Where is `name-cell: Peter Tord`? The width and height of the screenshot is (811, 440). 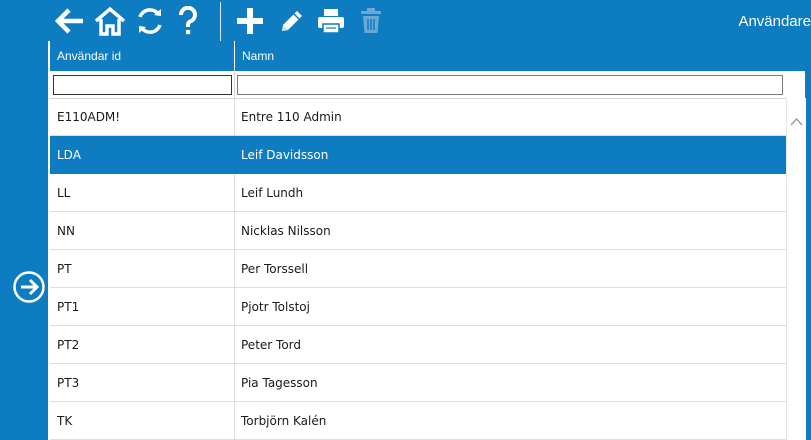 name-cell: Peter Tord is located at coordinates (271, 345).